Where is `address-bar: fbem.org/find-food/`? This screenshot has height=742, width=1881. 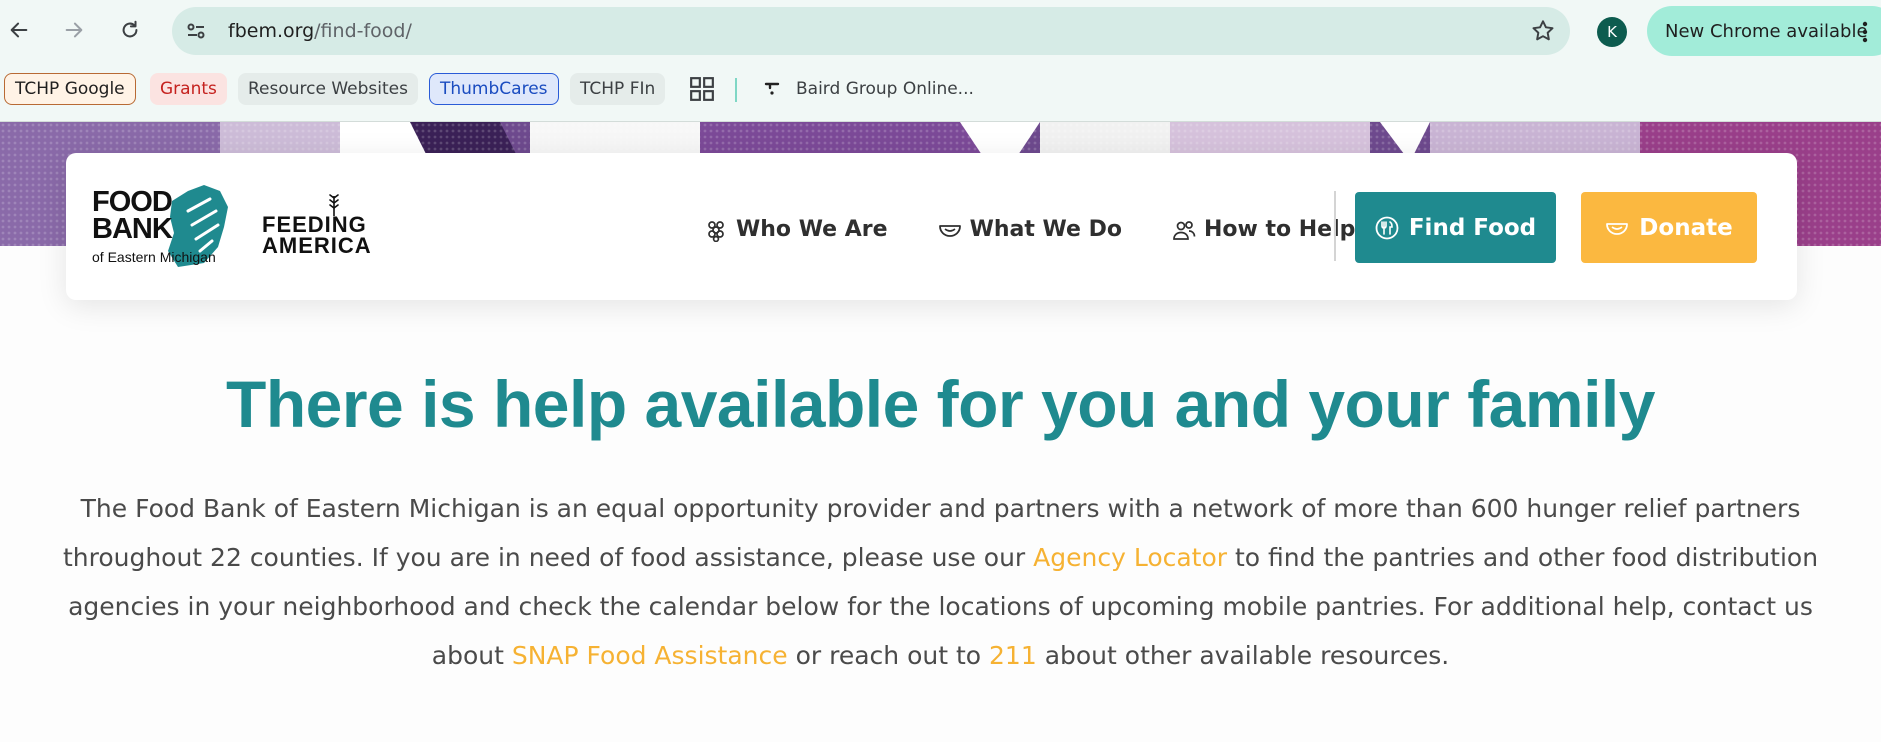 address-bar: fbem.org/find-food/ is located at coordinates (871, 31).